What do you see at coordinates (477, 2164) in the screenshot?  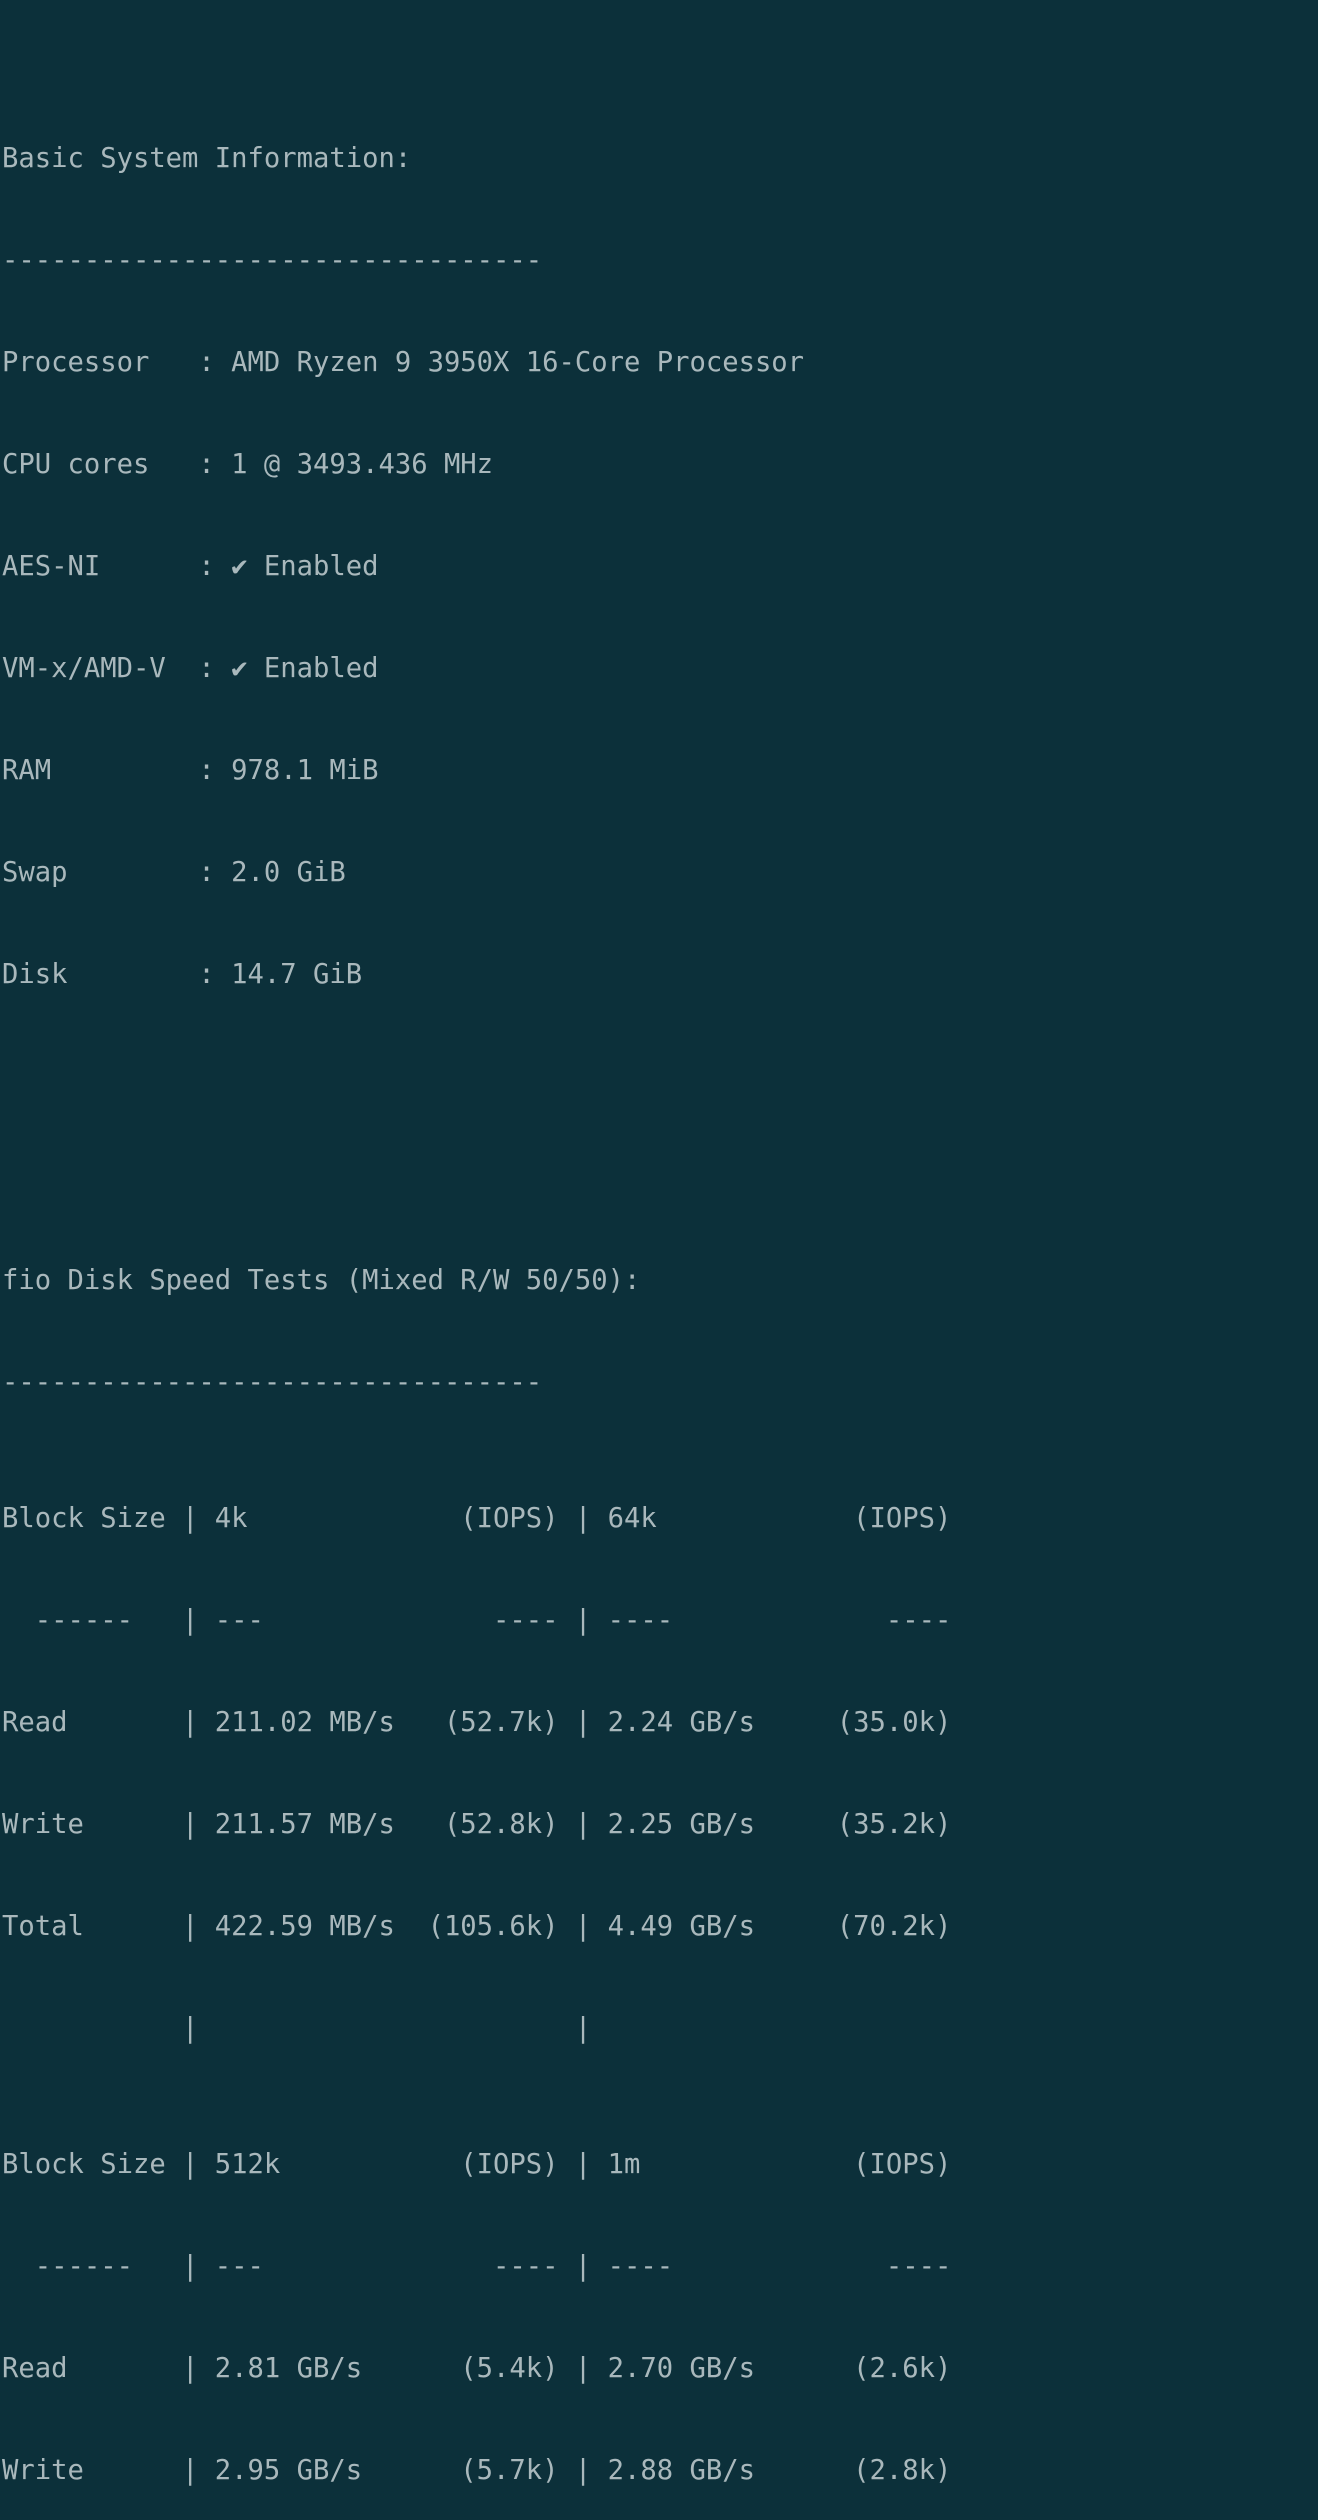 I see `fio-block-1-header: Block Size | 512k (IOPS) | 1m (IOPS)` at bounding box center [477, 2164].